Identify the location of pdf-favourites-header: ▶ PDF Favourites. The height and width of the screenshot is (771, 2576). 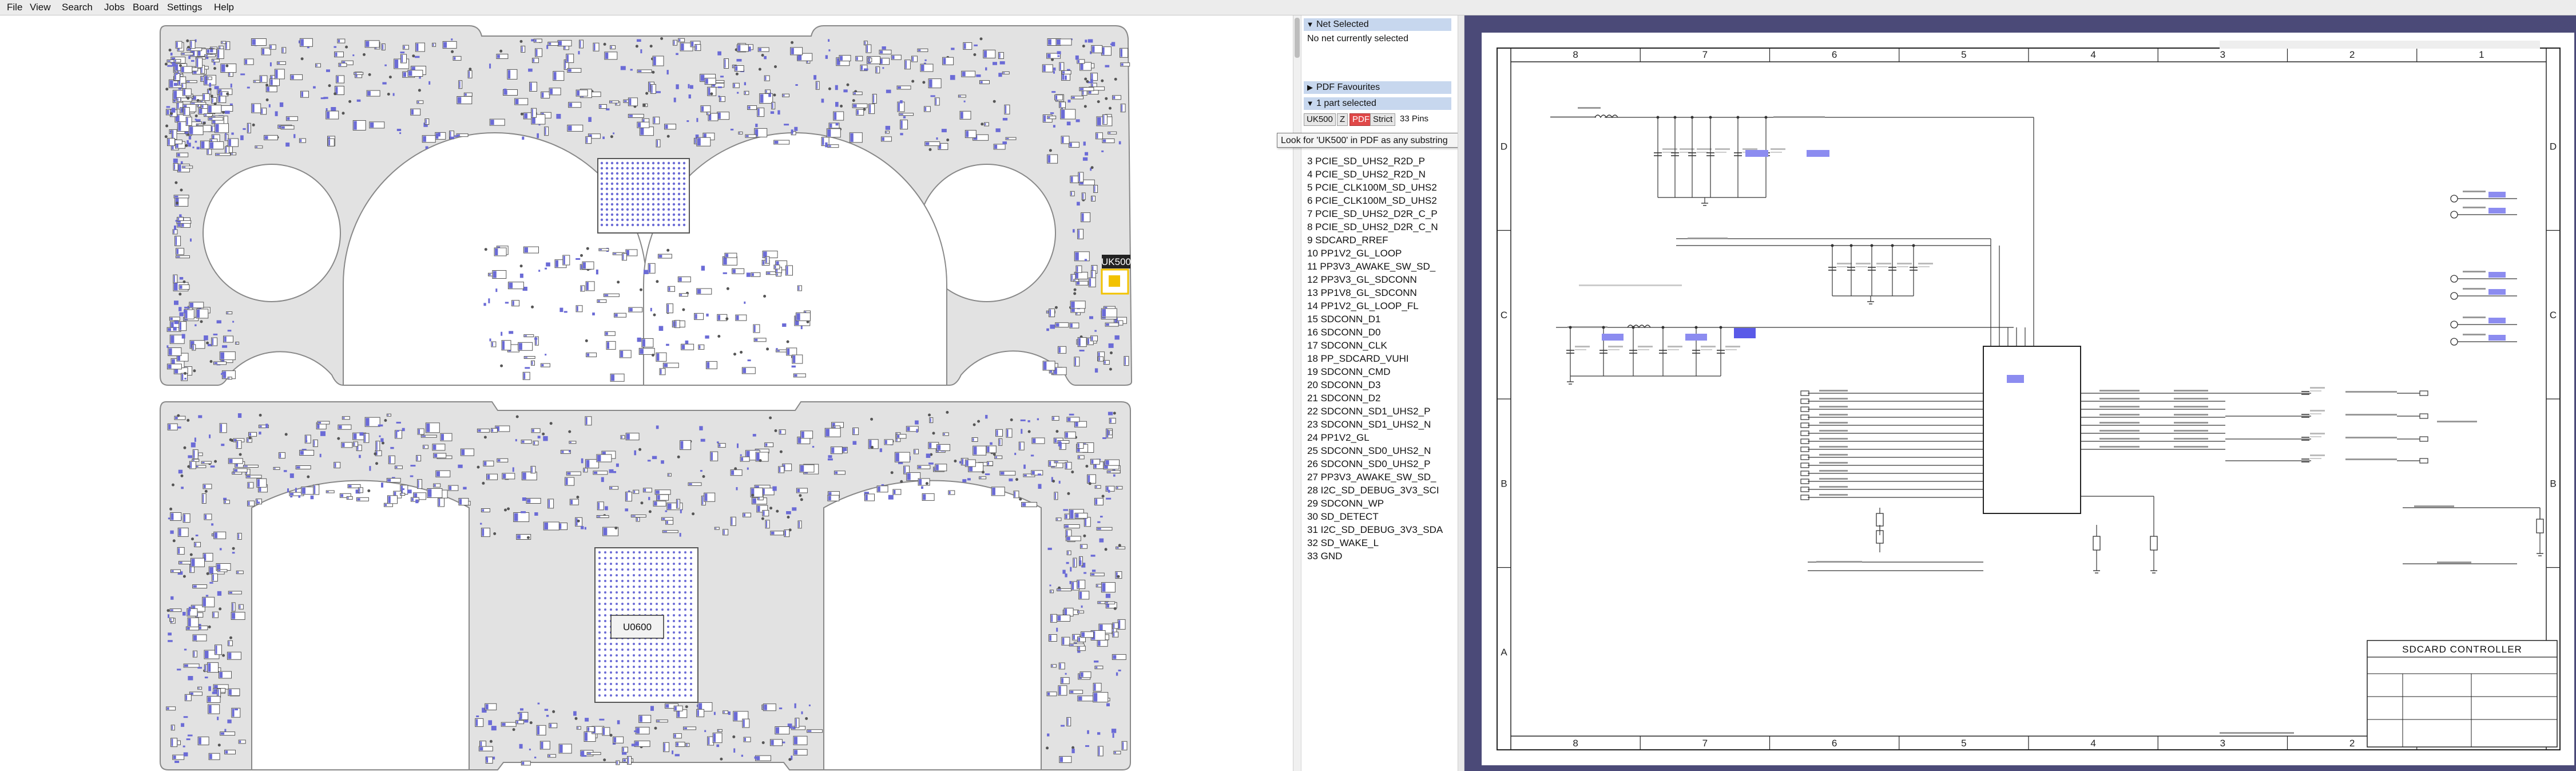
(1377, 87).